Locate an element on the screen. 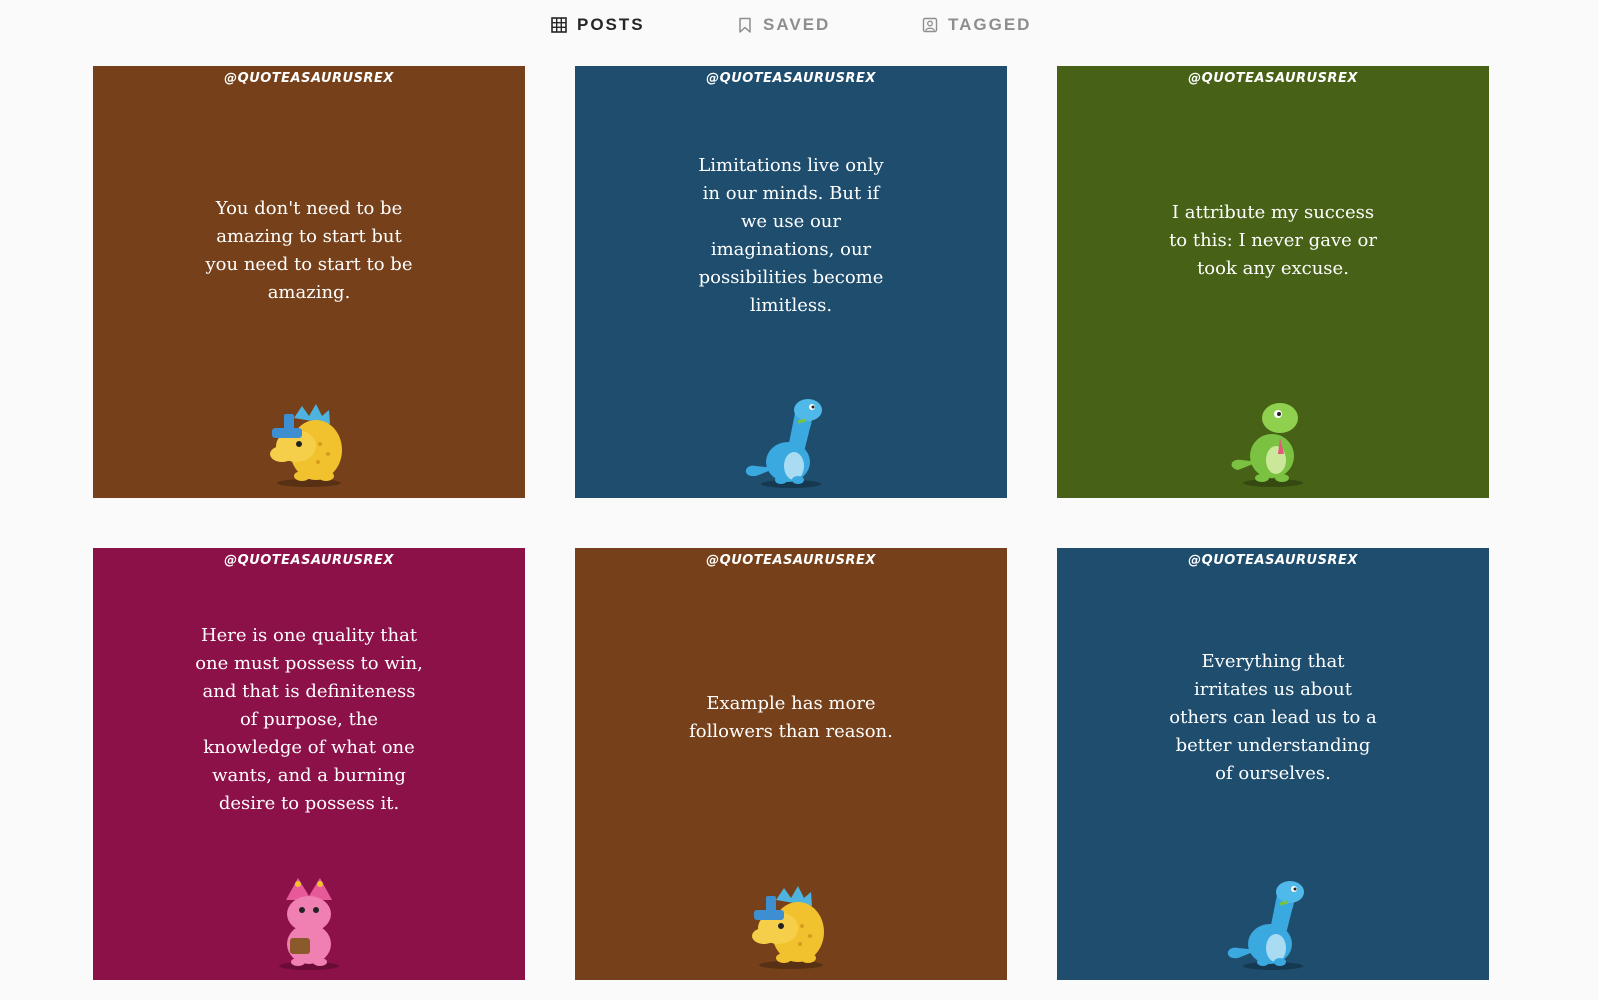  tag-user-icon is located at coordinates (930, 25).